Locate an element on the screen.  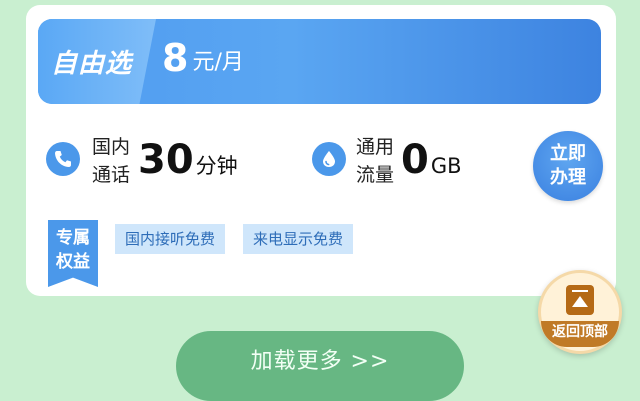
data-label-line1: 通用 is located at coordinates (375, 147).